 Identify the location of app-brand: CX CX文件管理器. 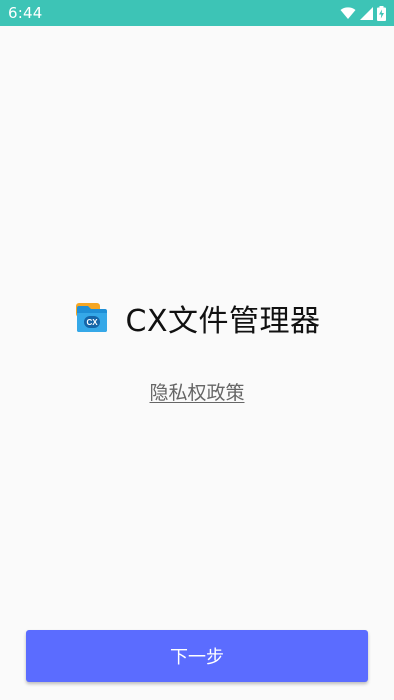
(197, 318).